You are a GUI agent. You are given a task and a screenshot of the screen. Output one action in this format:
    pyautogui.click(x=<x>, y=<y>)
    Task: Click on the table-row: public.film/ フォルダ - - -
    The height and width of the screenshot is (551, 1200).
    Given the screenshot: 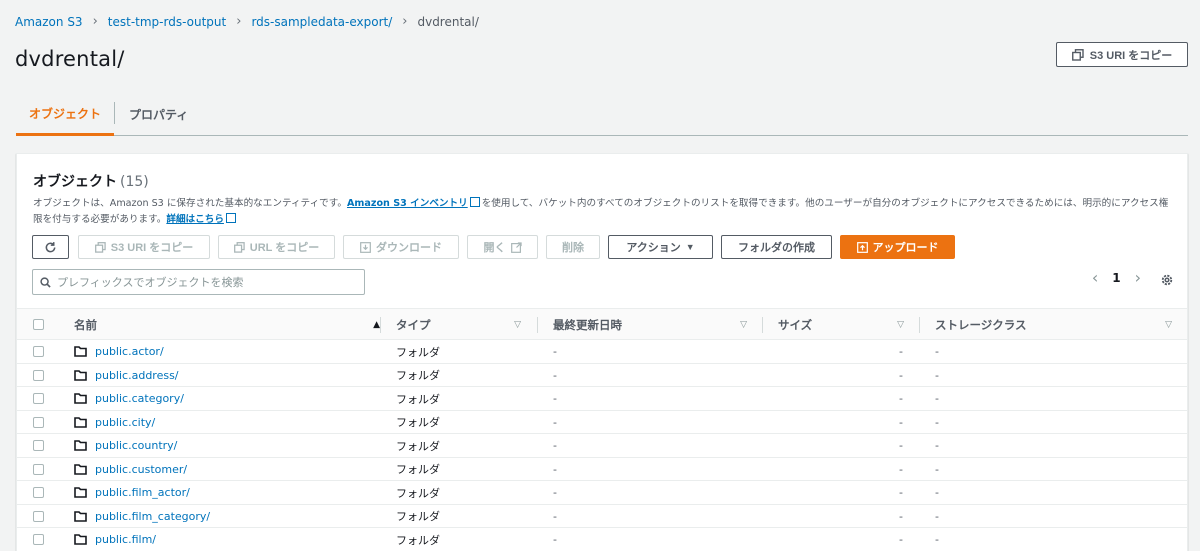 What is the action you would take?
    pyautogui.click(x=602, y=539)
    